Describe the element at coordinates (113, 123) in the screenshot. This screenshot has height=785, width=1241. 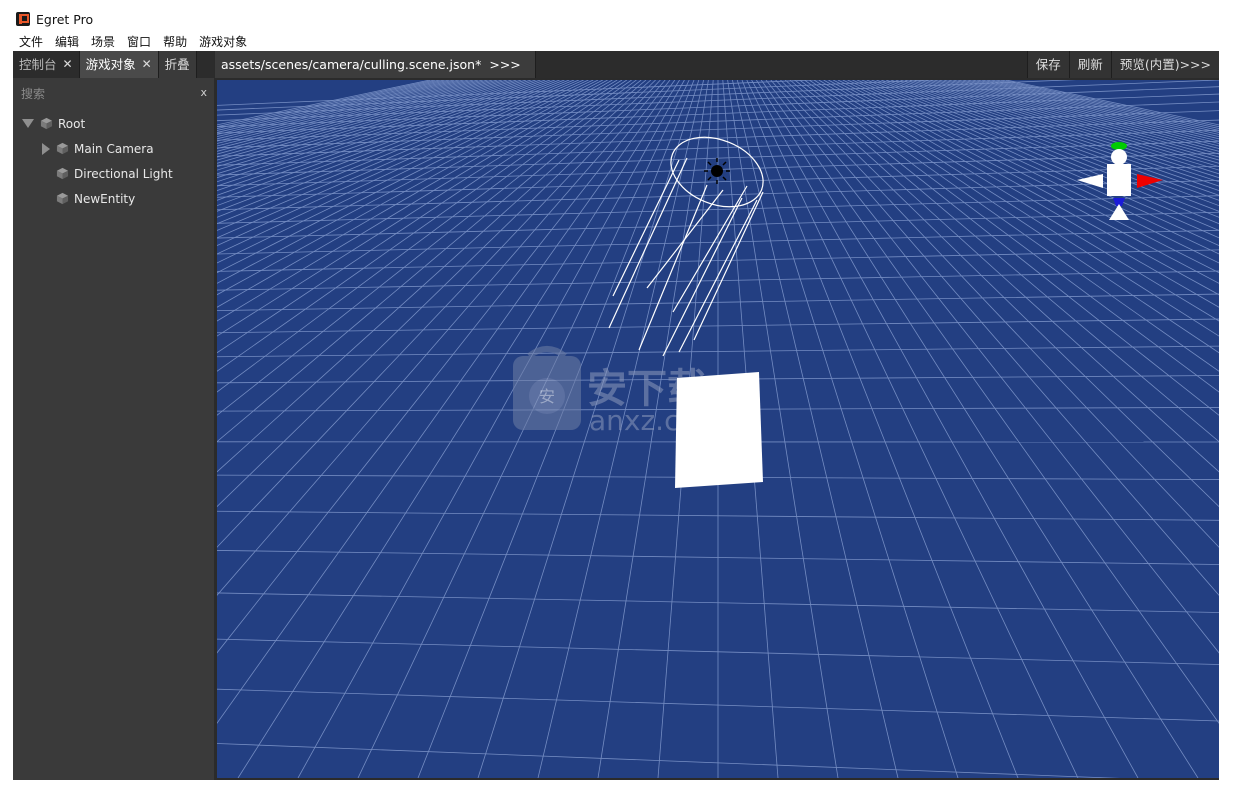
I see `tree-item-root: Root` at that location.